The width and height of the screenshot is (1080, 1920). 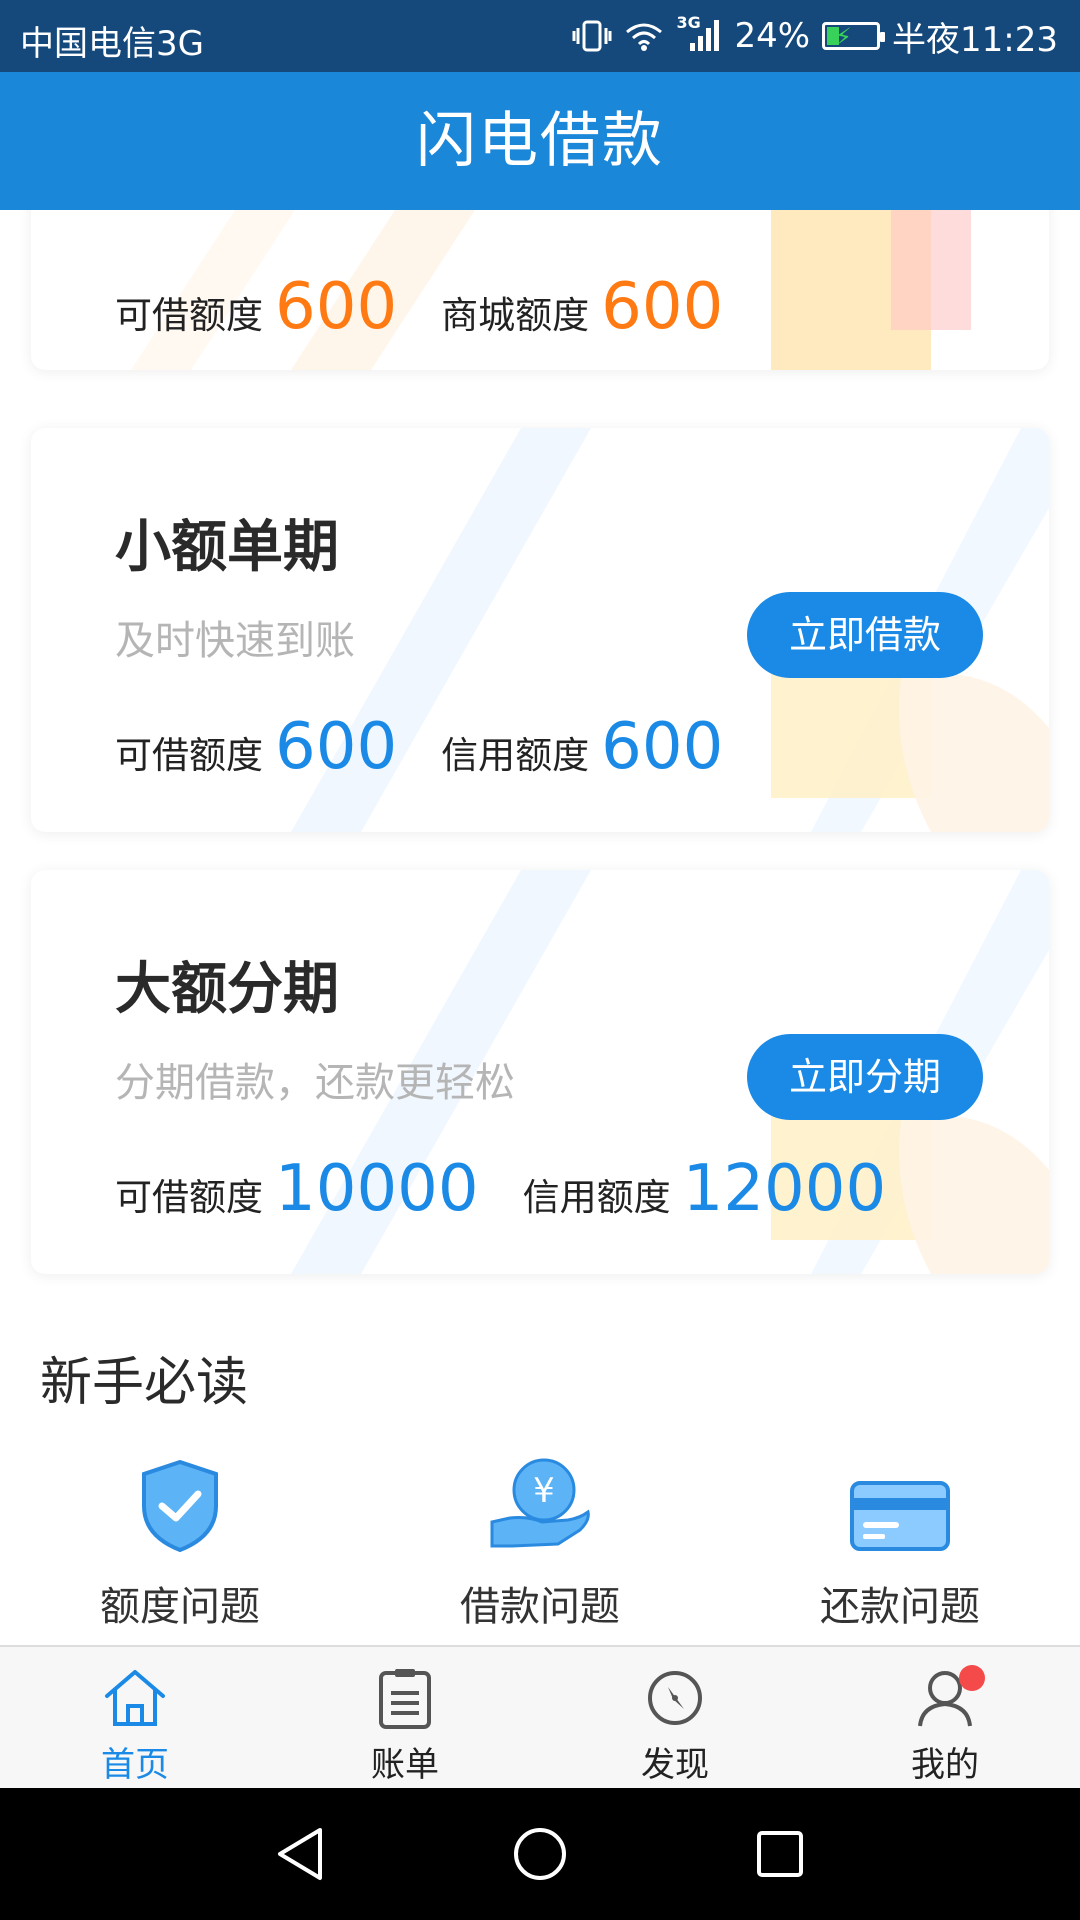 I want to click on credit-card-icon, so click(x=900, y=1502).